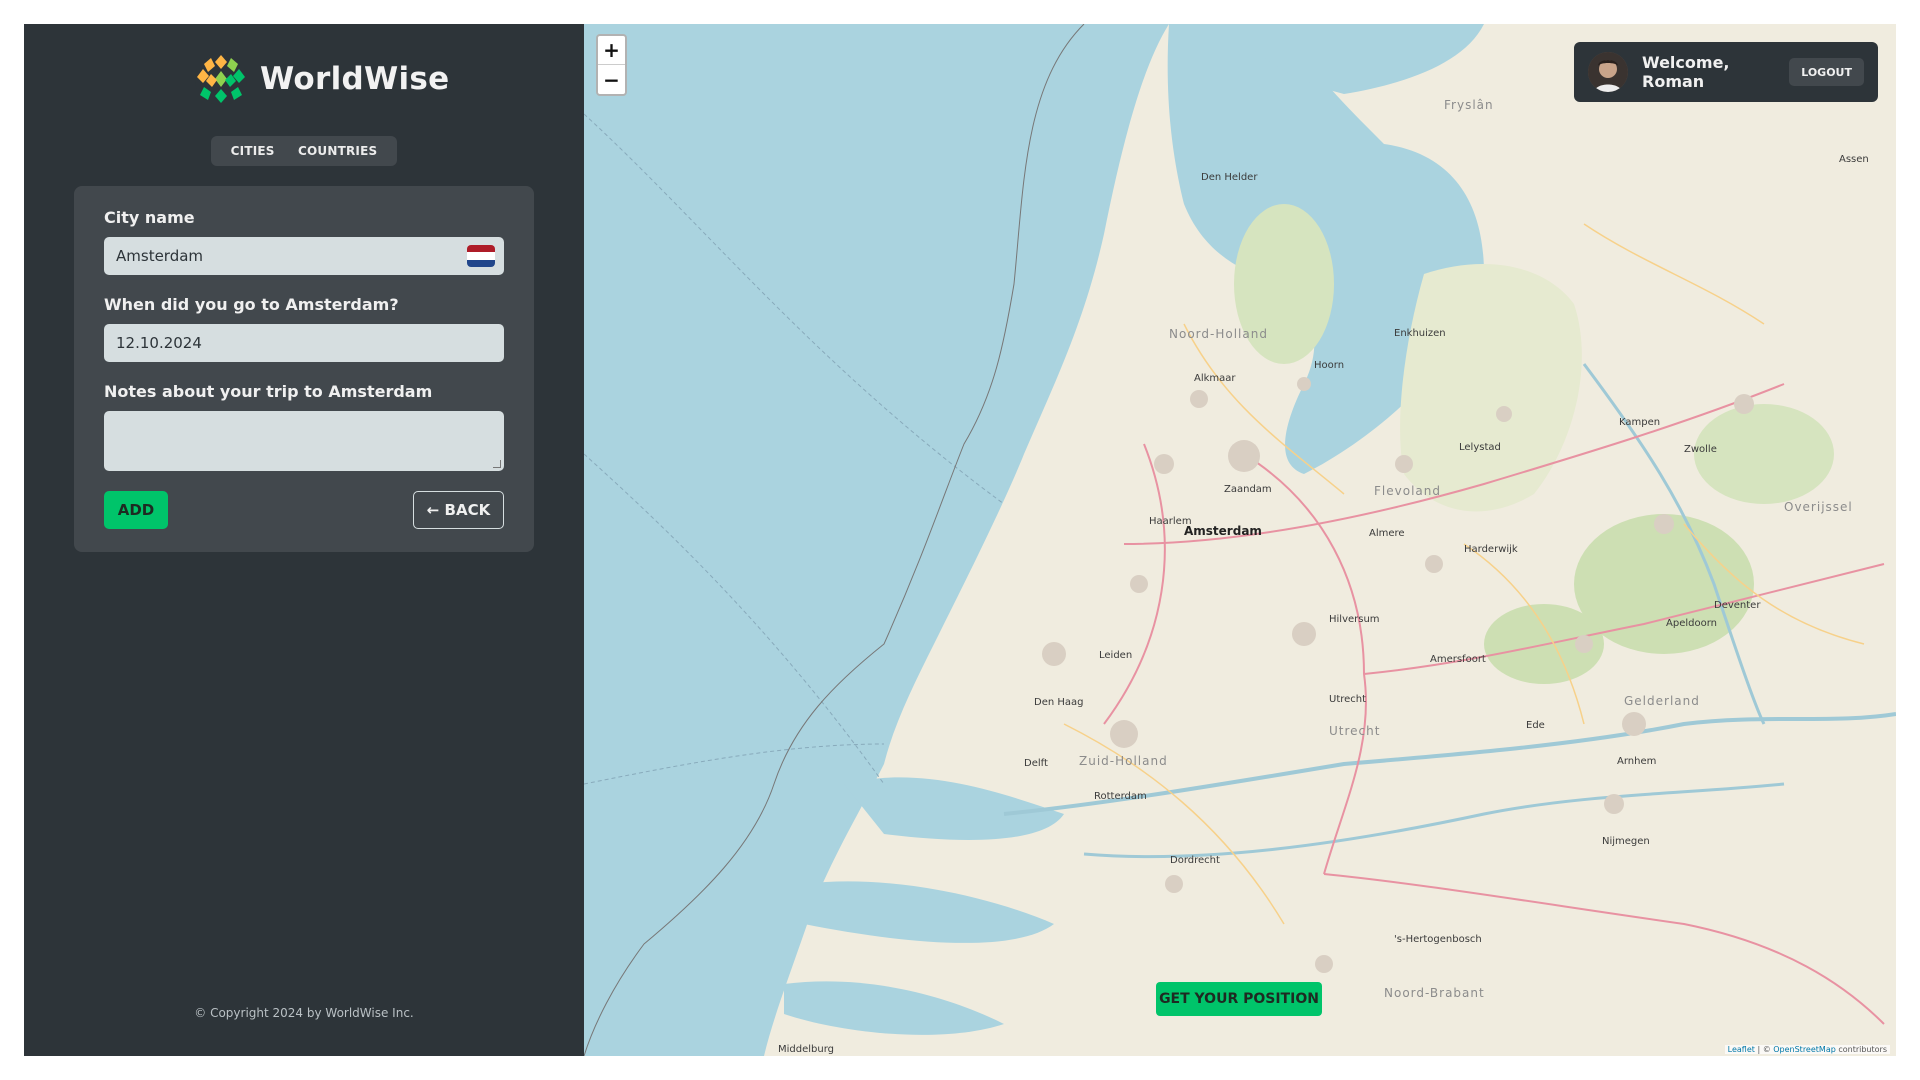 The width and height of the screenshot is (1920, 1080). I want to click on netherlands-flag-icon, so click(481, 256).